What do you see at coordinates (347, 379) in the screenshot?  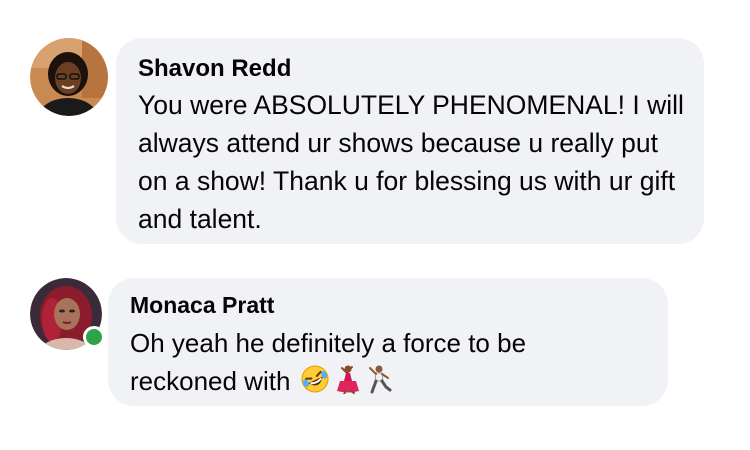 I see `woman-dancing-icon` at bounding box center [347, 379].